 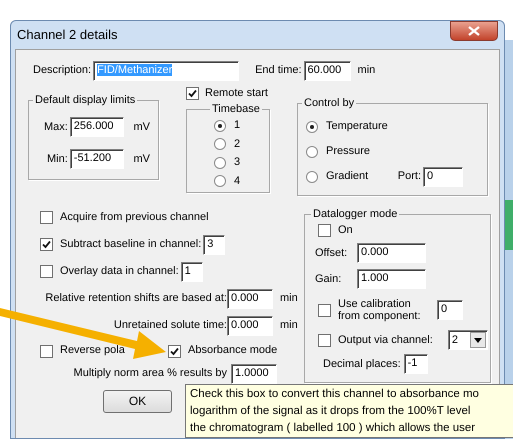 What do you see at coordinates (62, 71) in the screenshot?
I see `field-label: Description:` at bounding box center [62, 71].